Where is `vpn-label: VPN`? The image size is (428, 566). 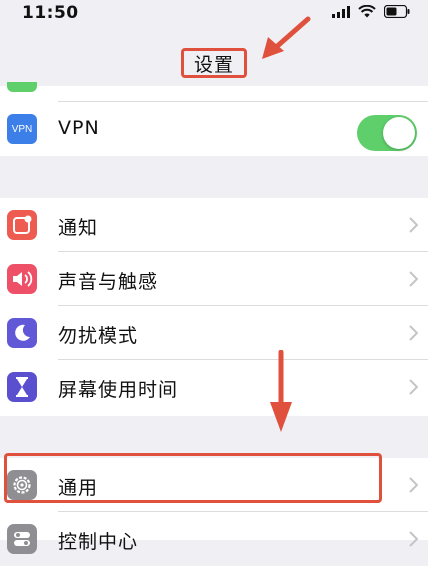 vpn-label: VPN is located at coordinates (79, 128).